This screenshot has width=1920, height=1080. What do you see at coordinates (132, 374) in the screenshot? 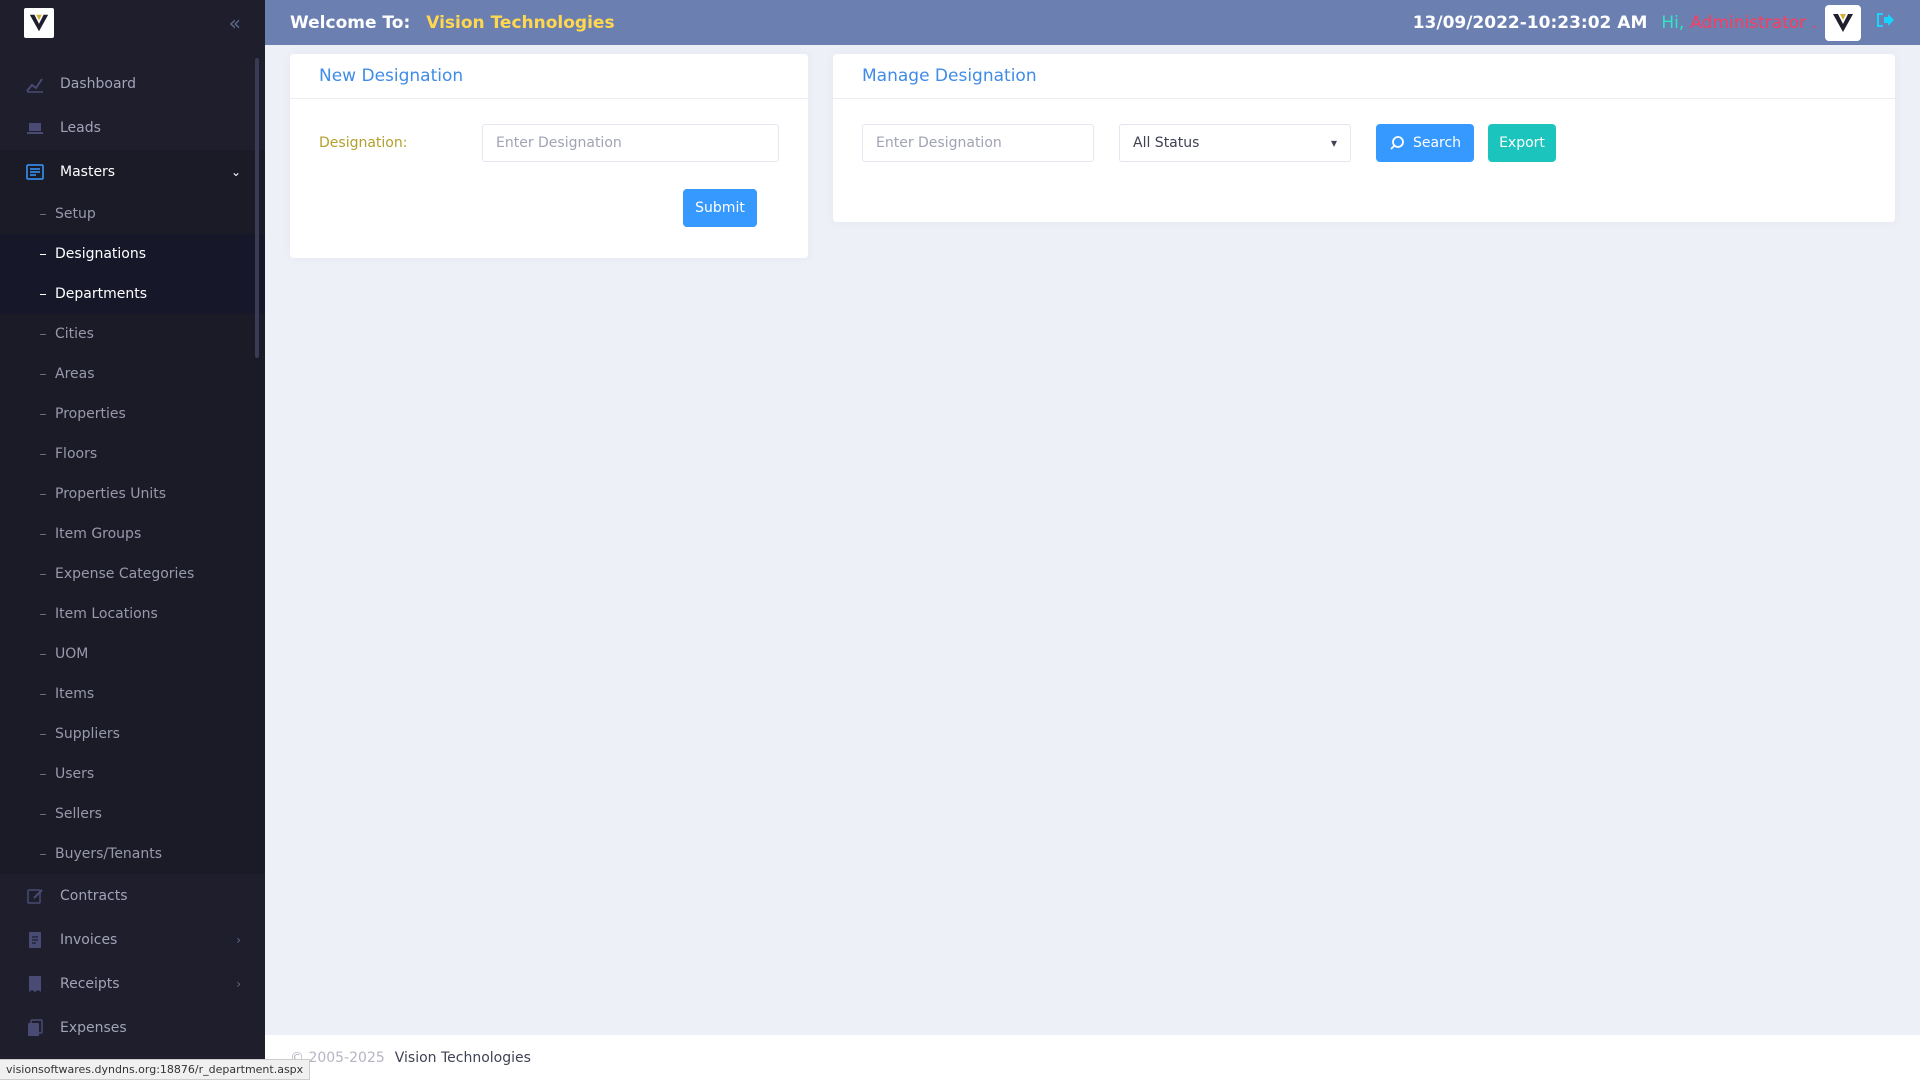
I see `submenu-item-areas: Areas` at bounding box center [132, 374].